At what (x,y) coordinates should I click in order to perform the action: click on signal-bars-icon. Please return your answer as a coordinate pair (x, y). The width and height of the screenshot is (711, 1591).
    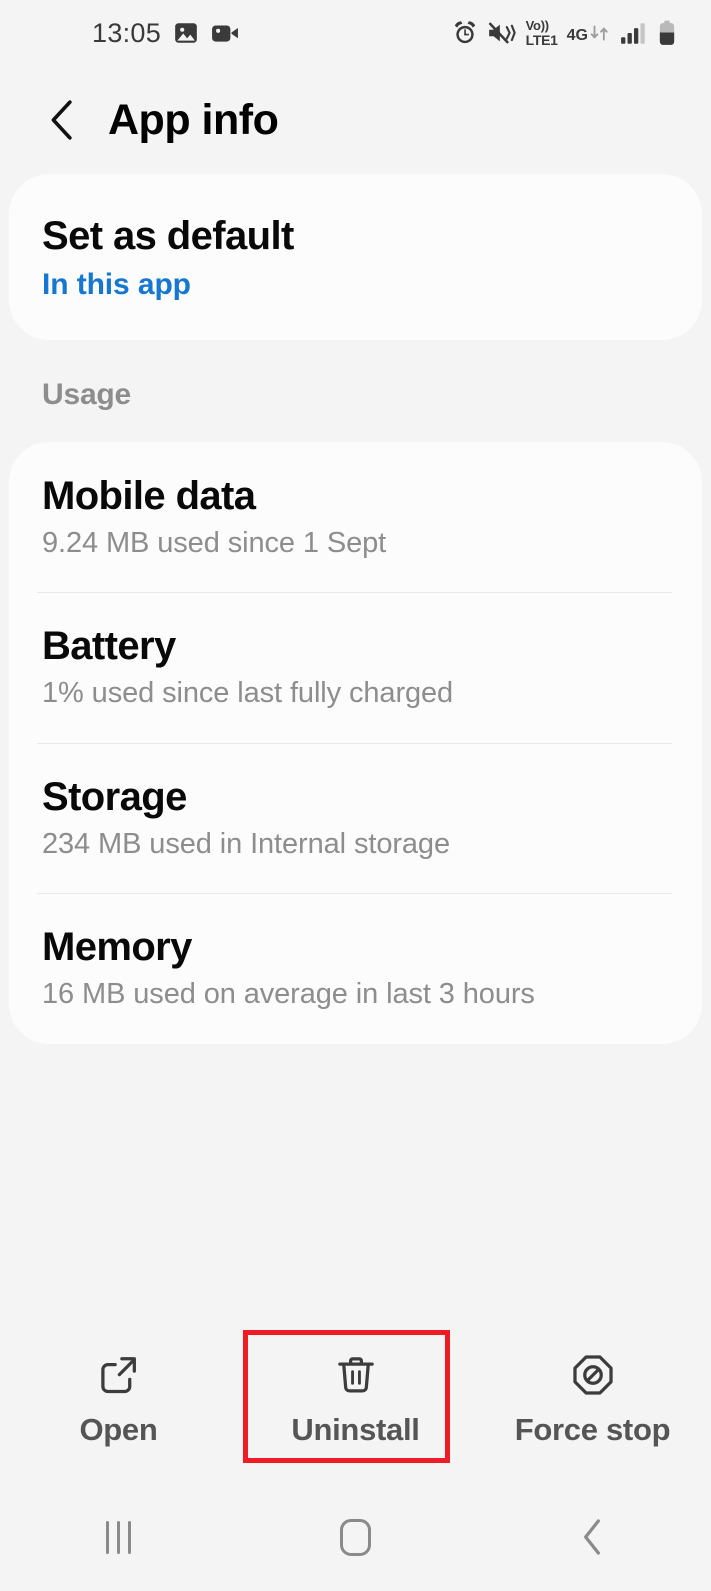
    Looking at the image, I should click on (634, 33).